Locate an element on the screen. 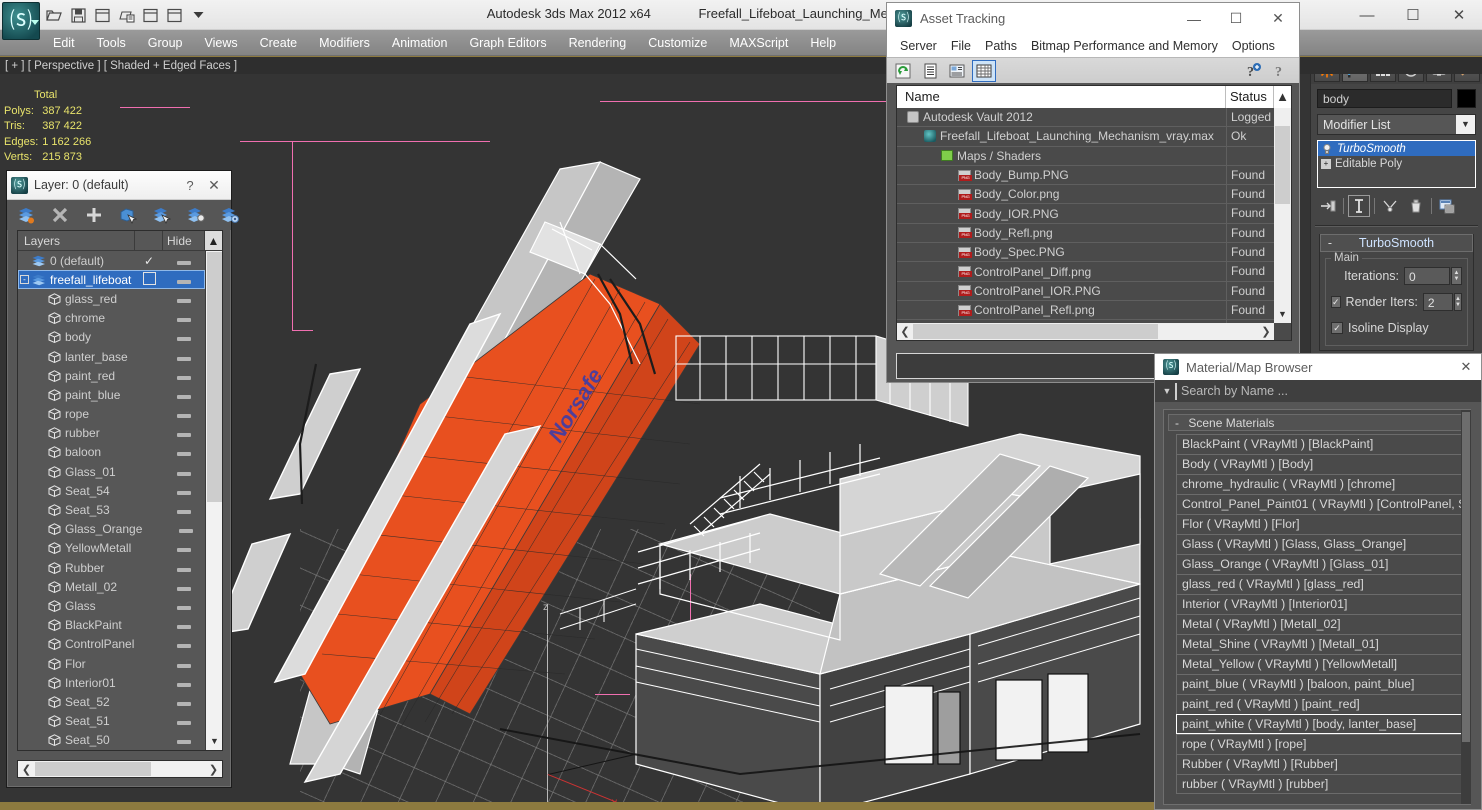 This screenshot has width=1482, height=810. open-file-icon is located at coordinates (54, 15).